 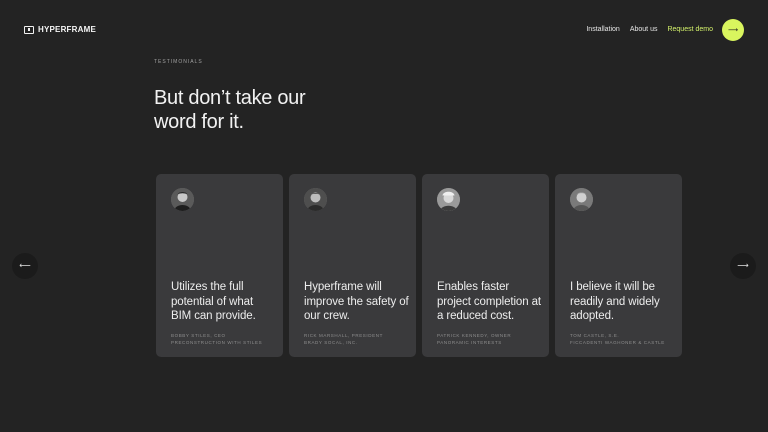 I want to click on author-name: BOBBY STILES, CEO, so click(x=198, y=335).